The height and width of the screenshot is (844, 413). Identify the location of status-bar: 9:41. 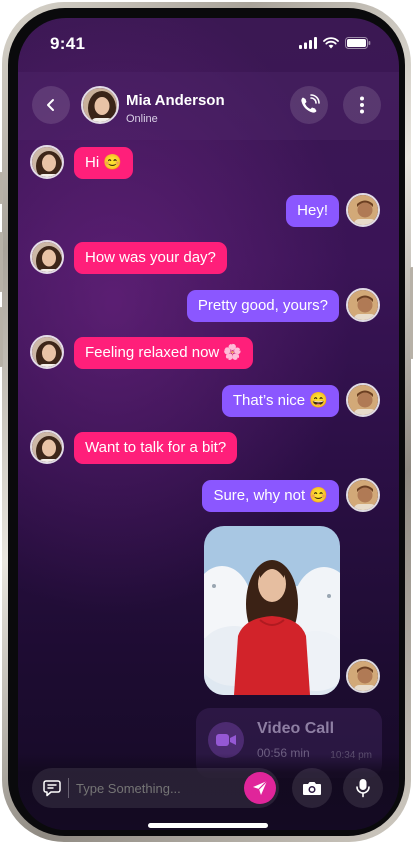
(208, 43).